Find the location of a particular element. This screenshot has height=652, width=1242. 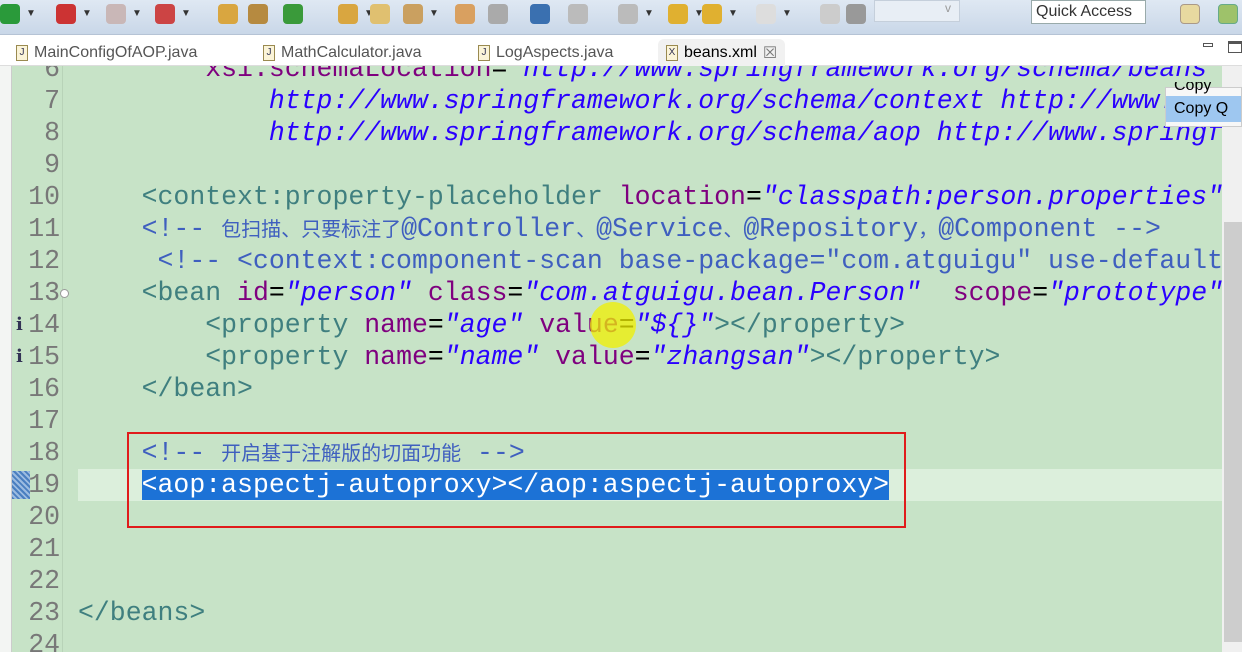

token-v: "classpath:person.properties" is located at coordinates (992, 197).